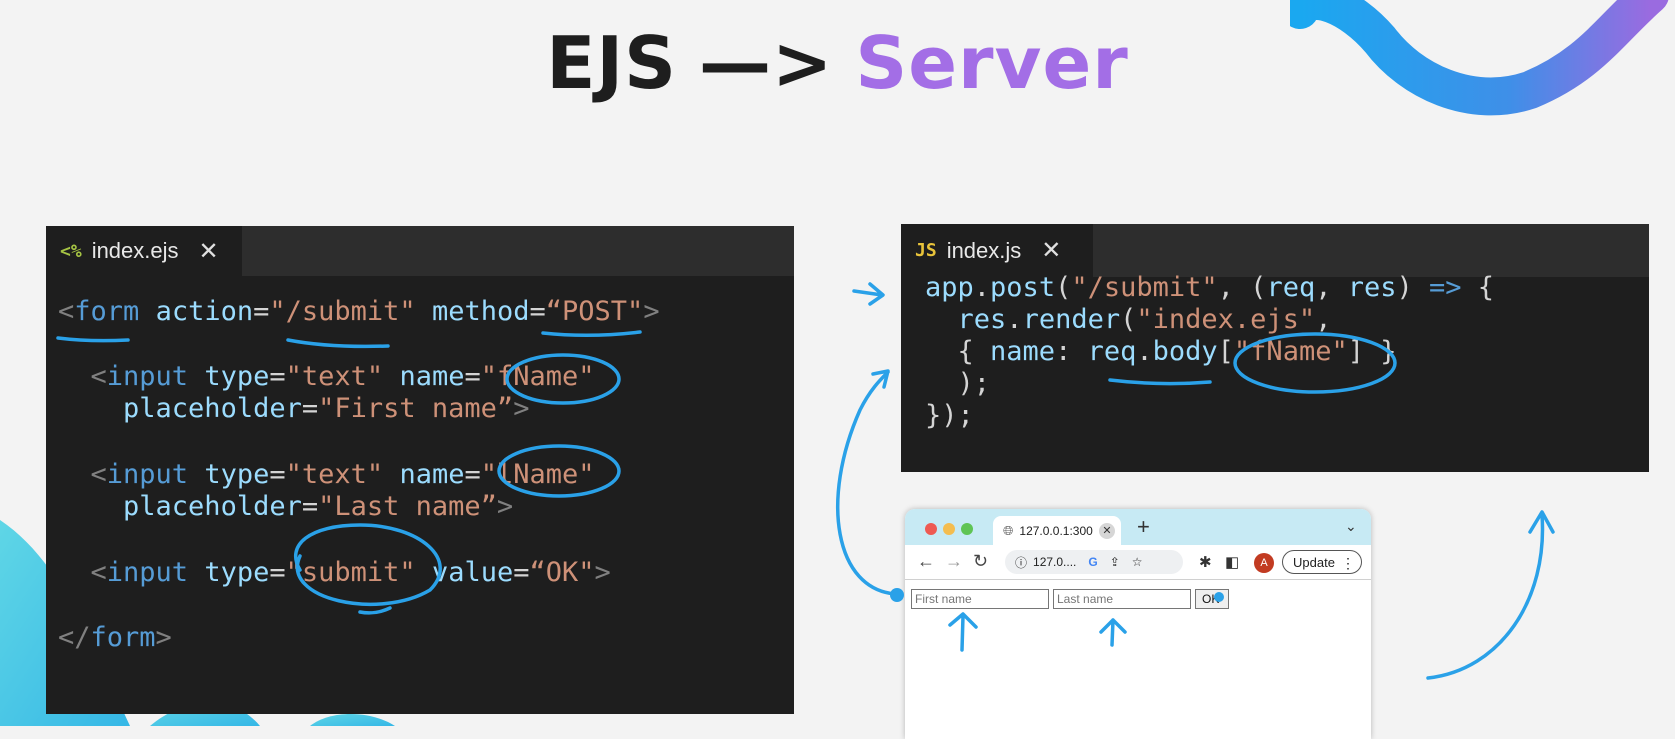 The image size is (1675, 739). I want to click on side-panel-icon: ◧, so click(1232, 562).